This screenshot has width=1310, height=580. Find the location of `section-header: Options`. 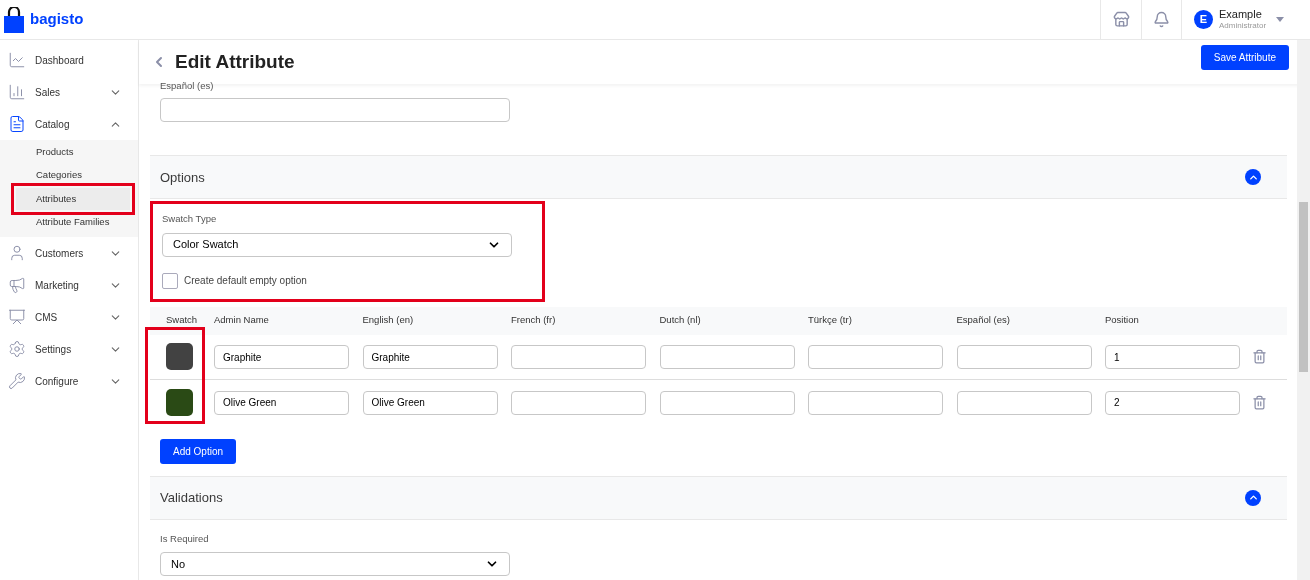

section-header: Options is located at coordinates (718, 177).